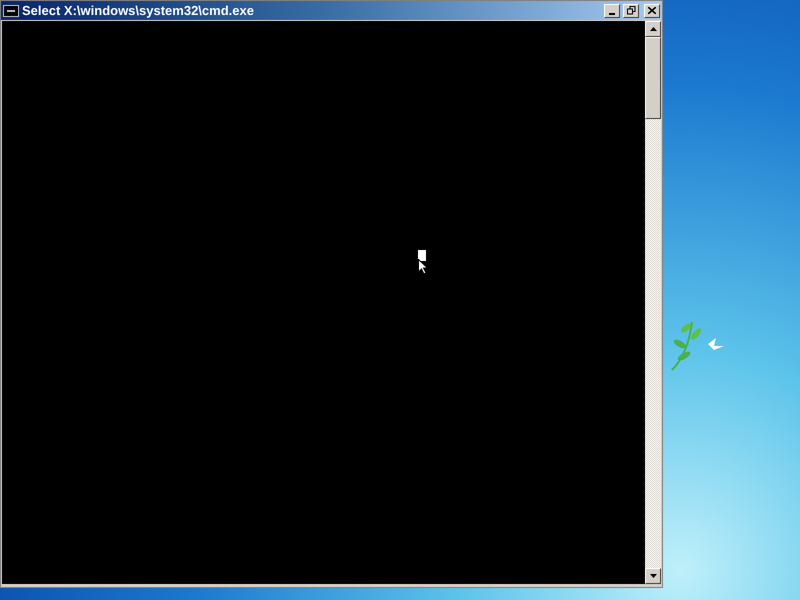 The width and height of the screenshot is (800, 600). I want to click on down-arrow-icon, so click(653, 576).